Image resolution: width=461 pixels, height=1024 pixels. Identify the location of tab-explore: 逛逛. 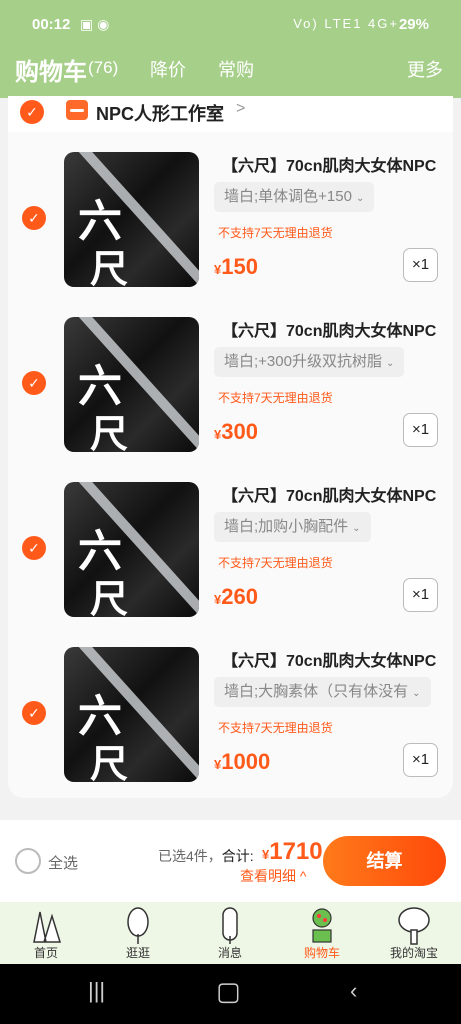
(138, 933).